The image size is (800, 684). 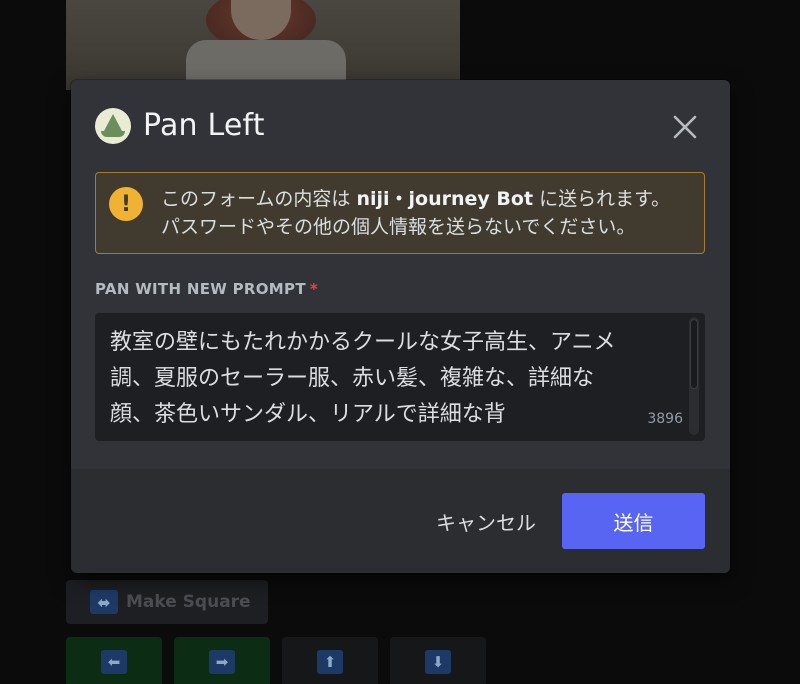 What do you see at coordinates (694, 354) in the screenshot?
I see `scrollbar-thumb` at bounding box center [694, 354].